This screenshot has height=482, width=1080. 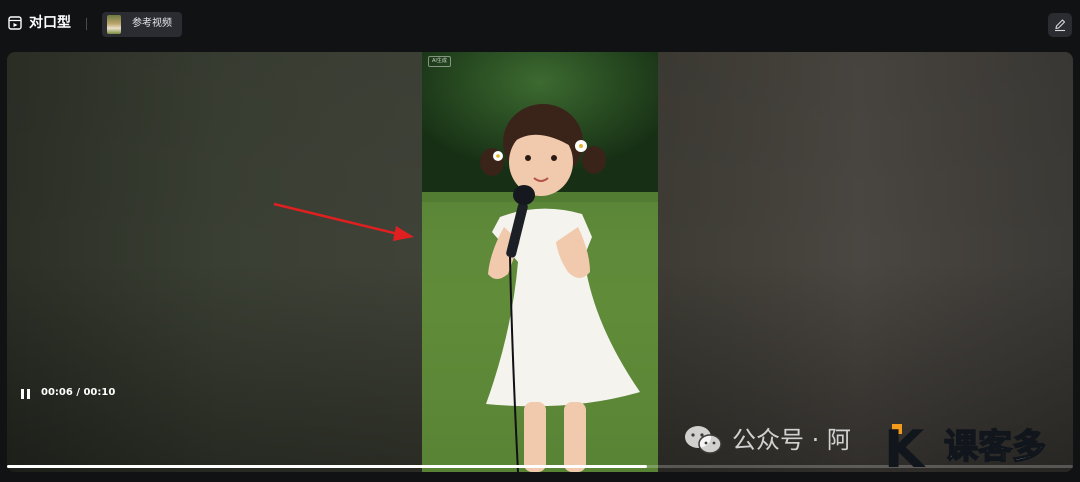 I want to click on edit-button, so click(x=1060, y=25).